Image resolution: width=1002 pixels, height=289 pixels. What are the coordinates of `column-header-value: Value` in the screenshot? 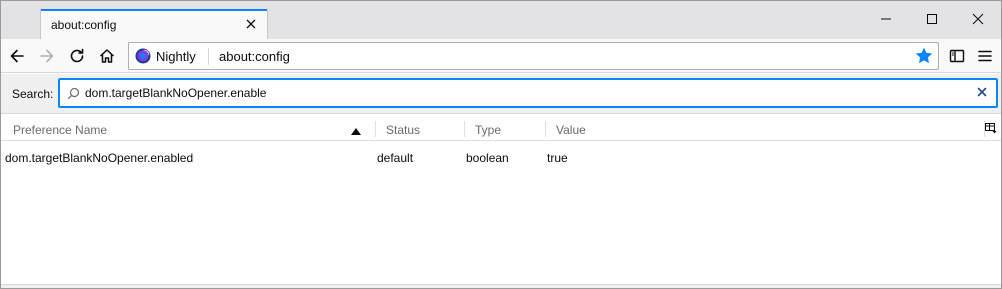 It's located at (571, 129).